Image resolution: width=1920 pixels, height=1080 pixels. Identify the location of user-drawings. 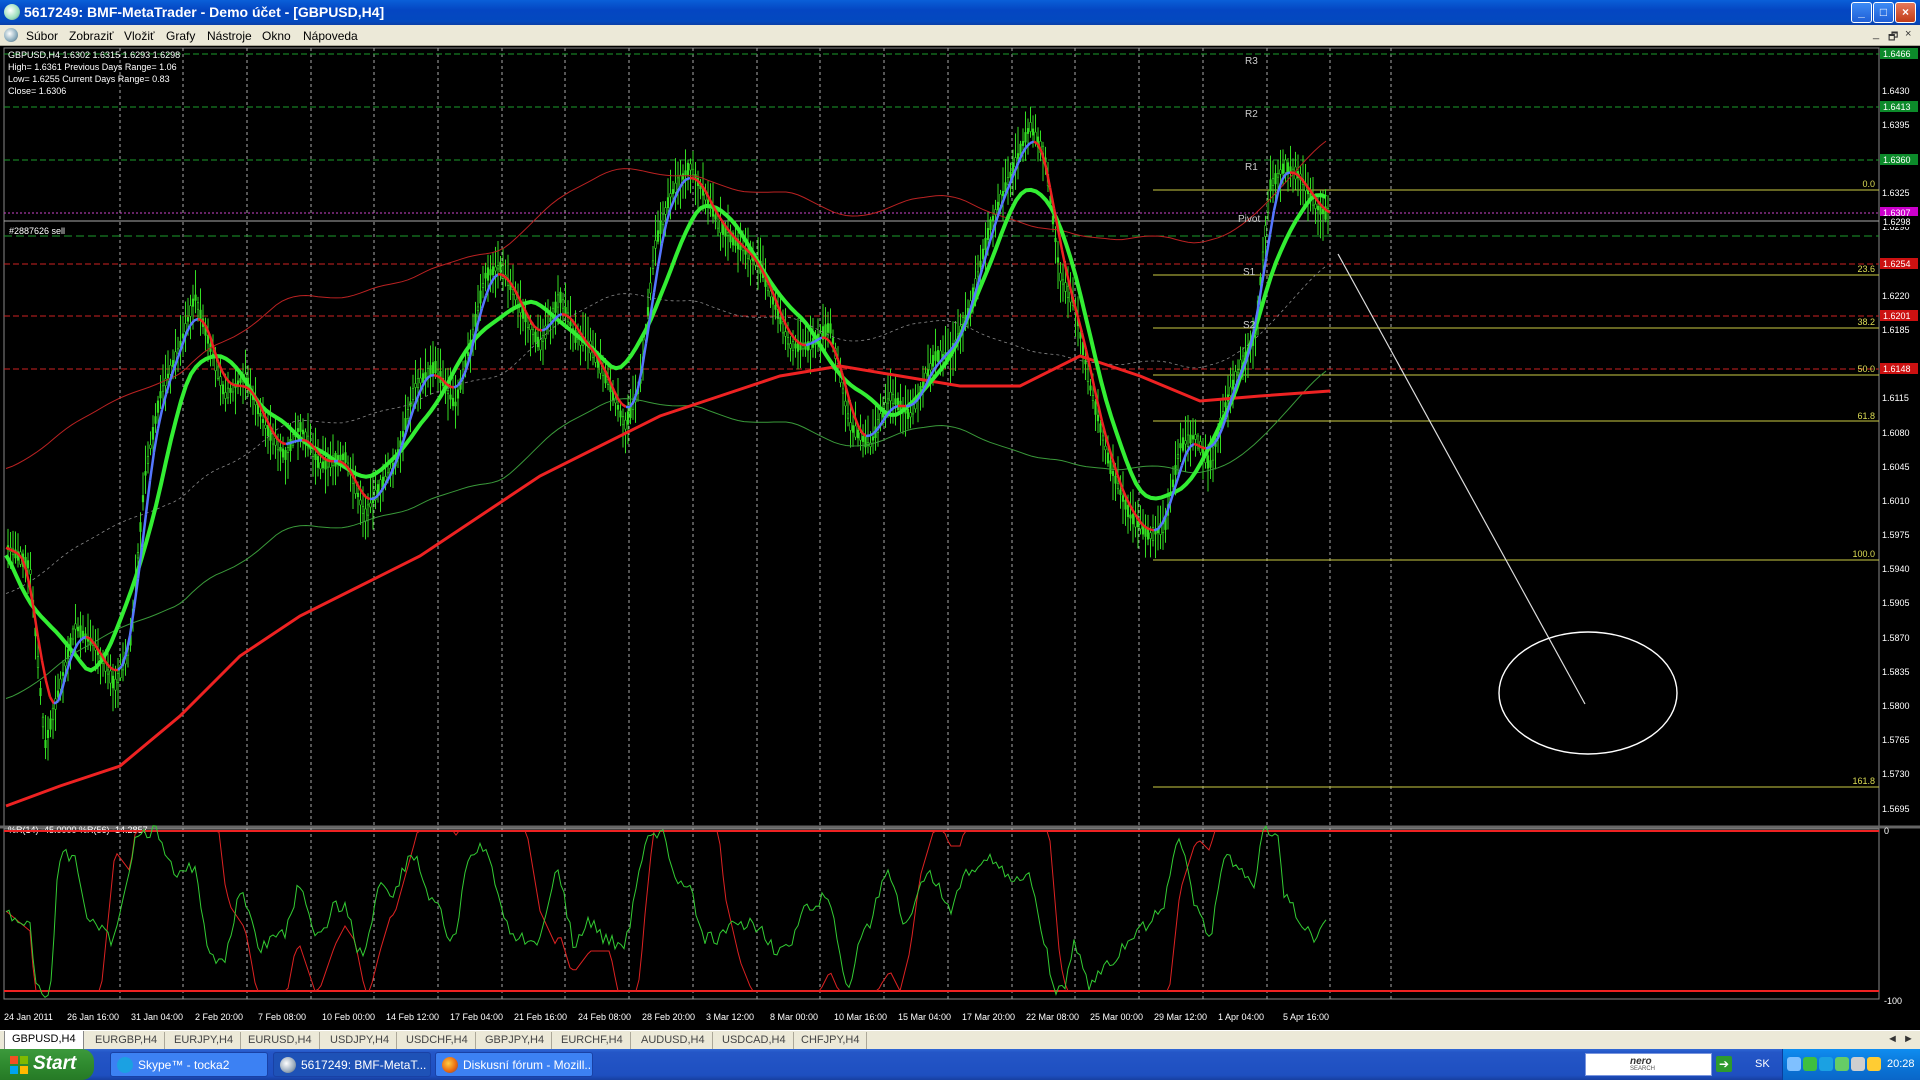
(1507, 504).